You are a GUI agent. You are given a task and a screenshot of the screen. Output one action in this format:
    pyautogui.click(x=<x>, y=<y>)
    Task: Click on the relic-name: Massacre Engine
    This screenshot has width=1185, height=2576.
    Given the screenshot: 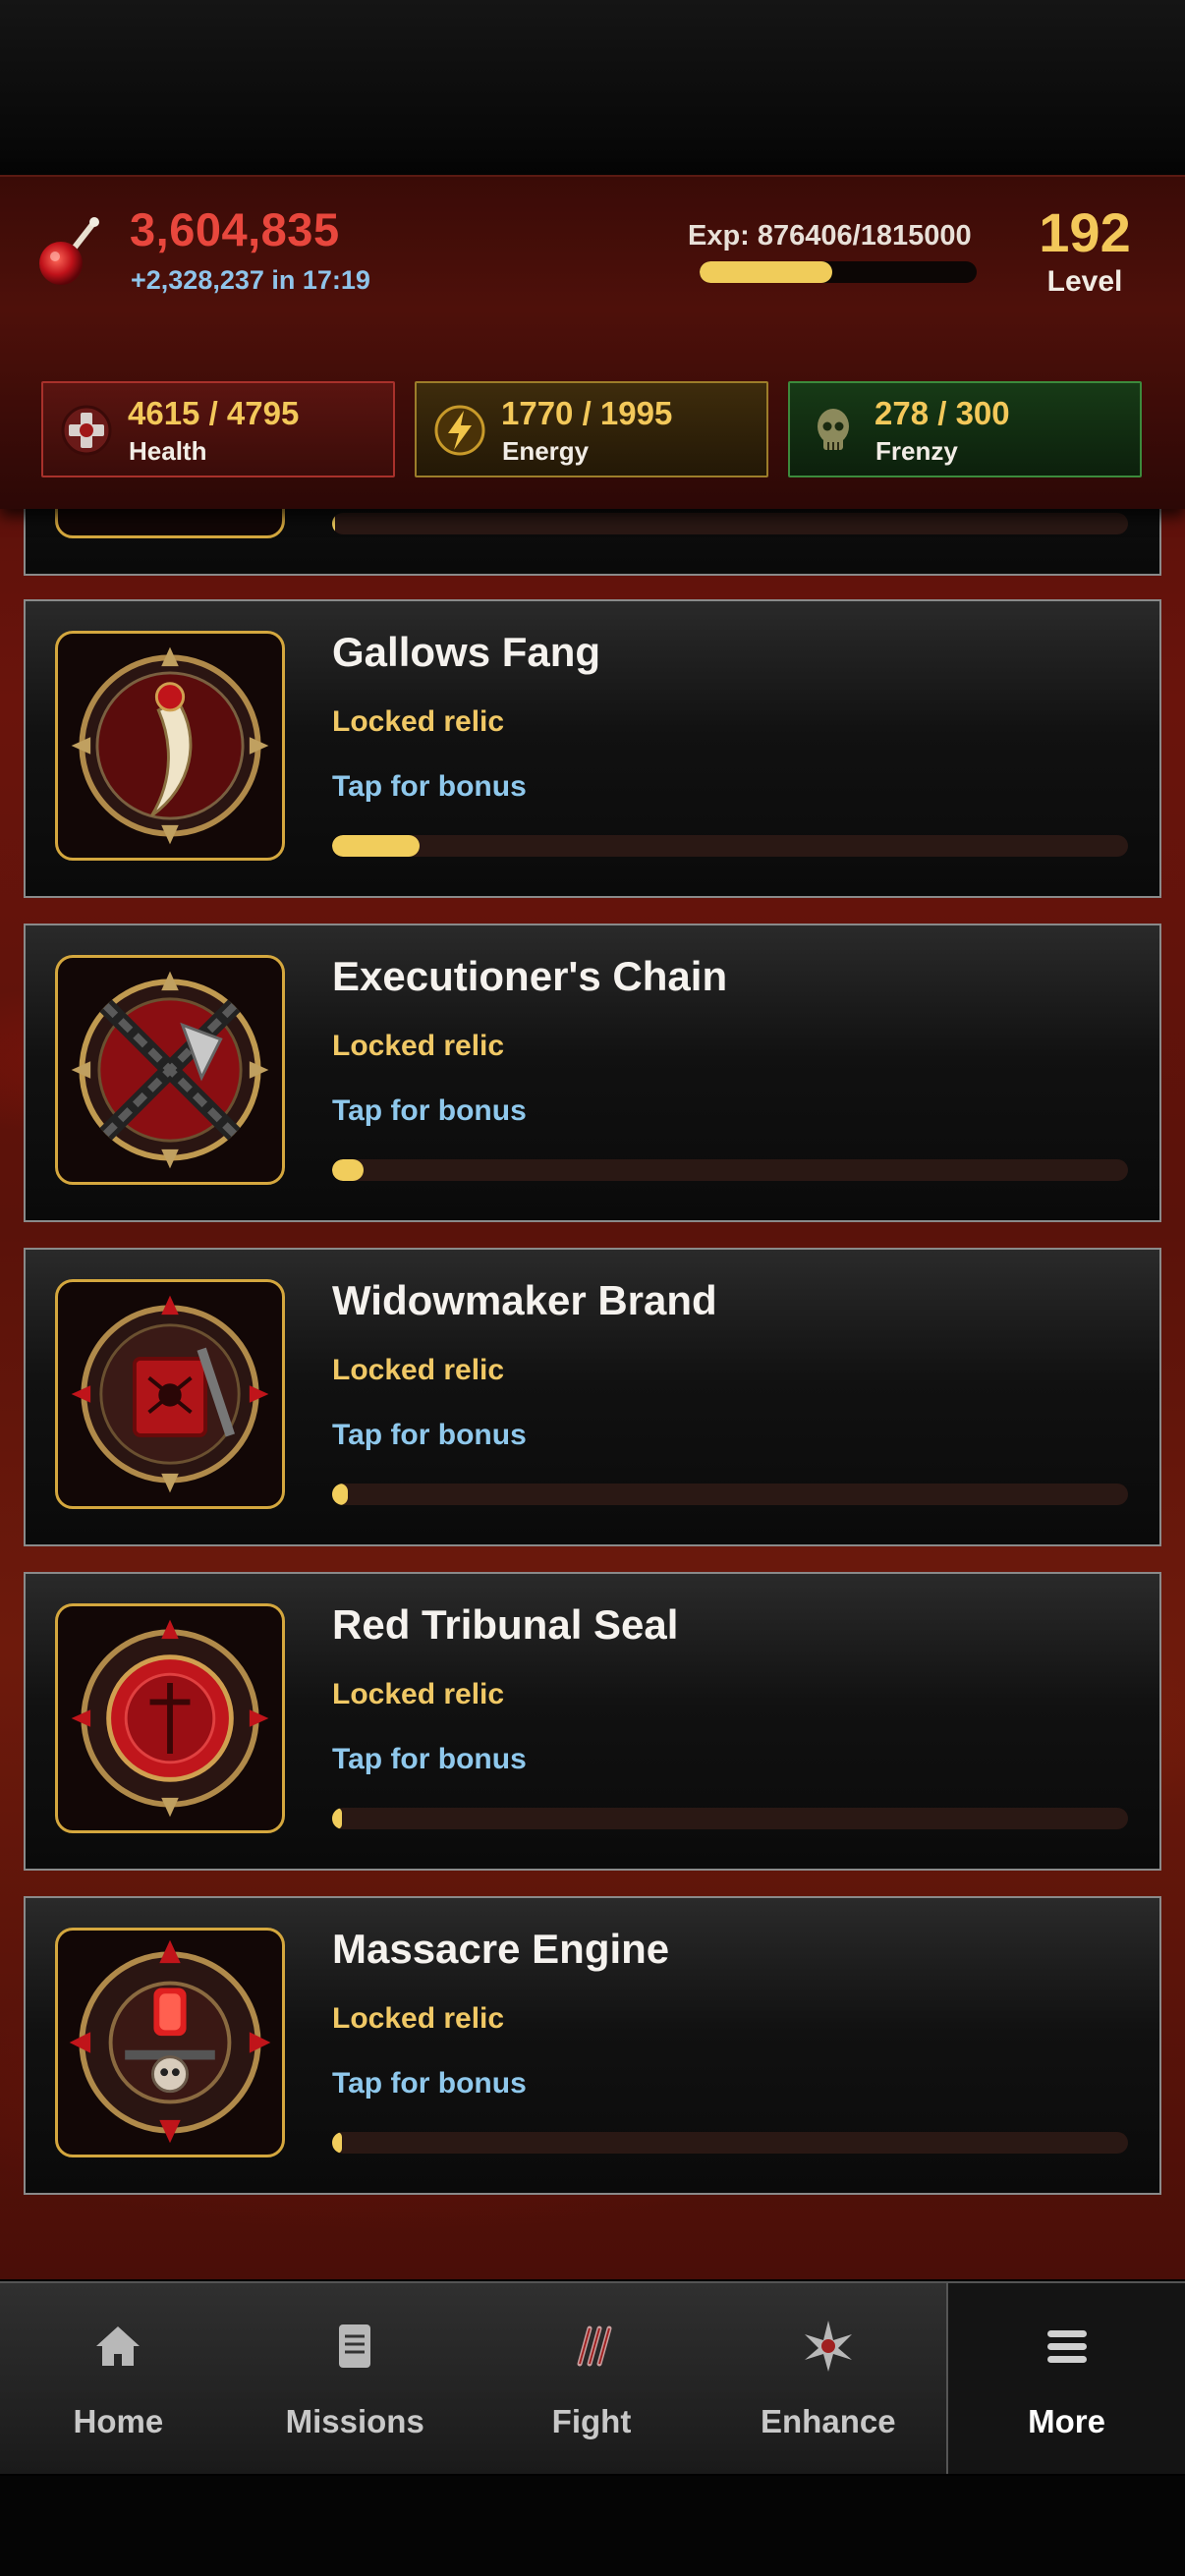 What is the action you would take?
    pyautogui.click(x=501, y=1949)
    